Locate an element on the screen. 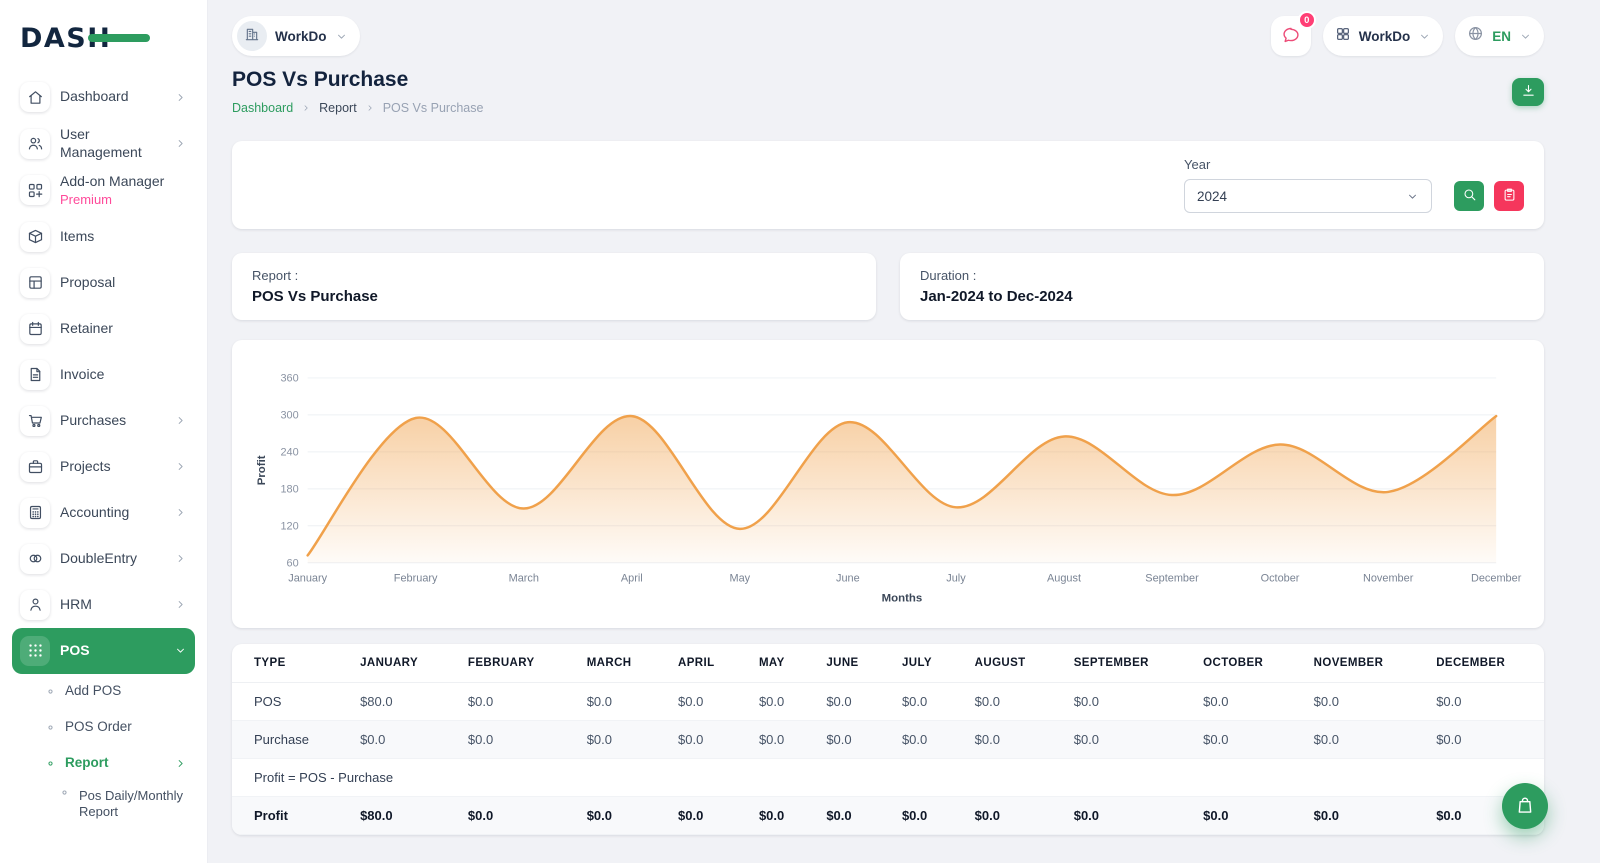 The height and width of the screenshot is (863, 1600). column-header: TYPE is located at coordinates (289, 664).